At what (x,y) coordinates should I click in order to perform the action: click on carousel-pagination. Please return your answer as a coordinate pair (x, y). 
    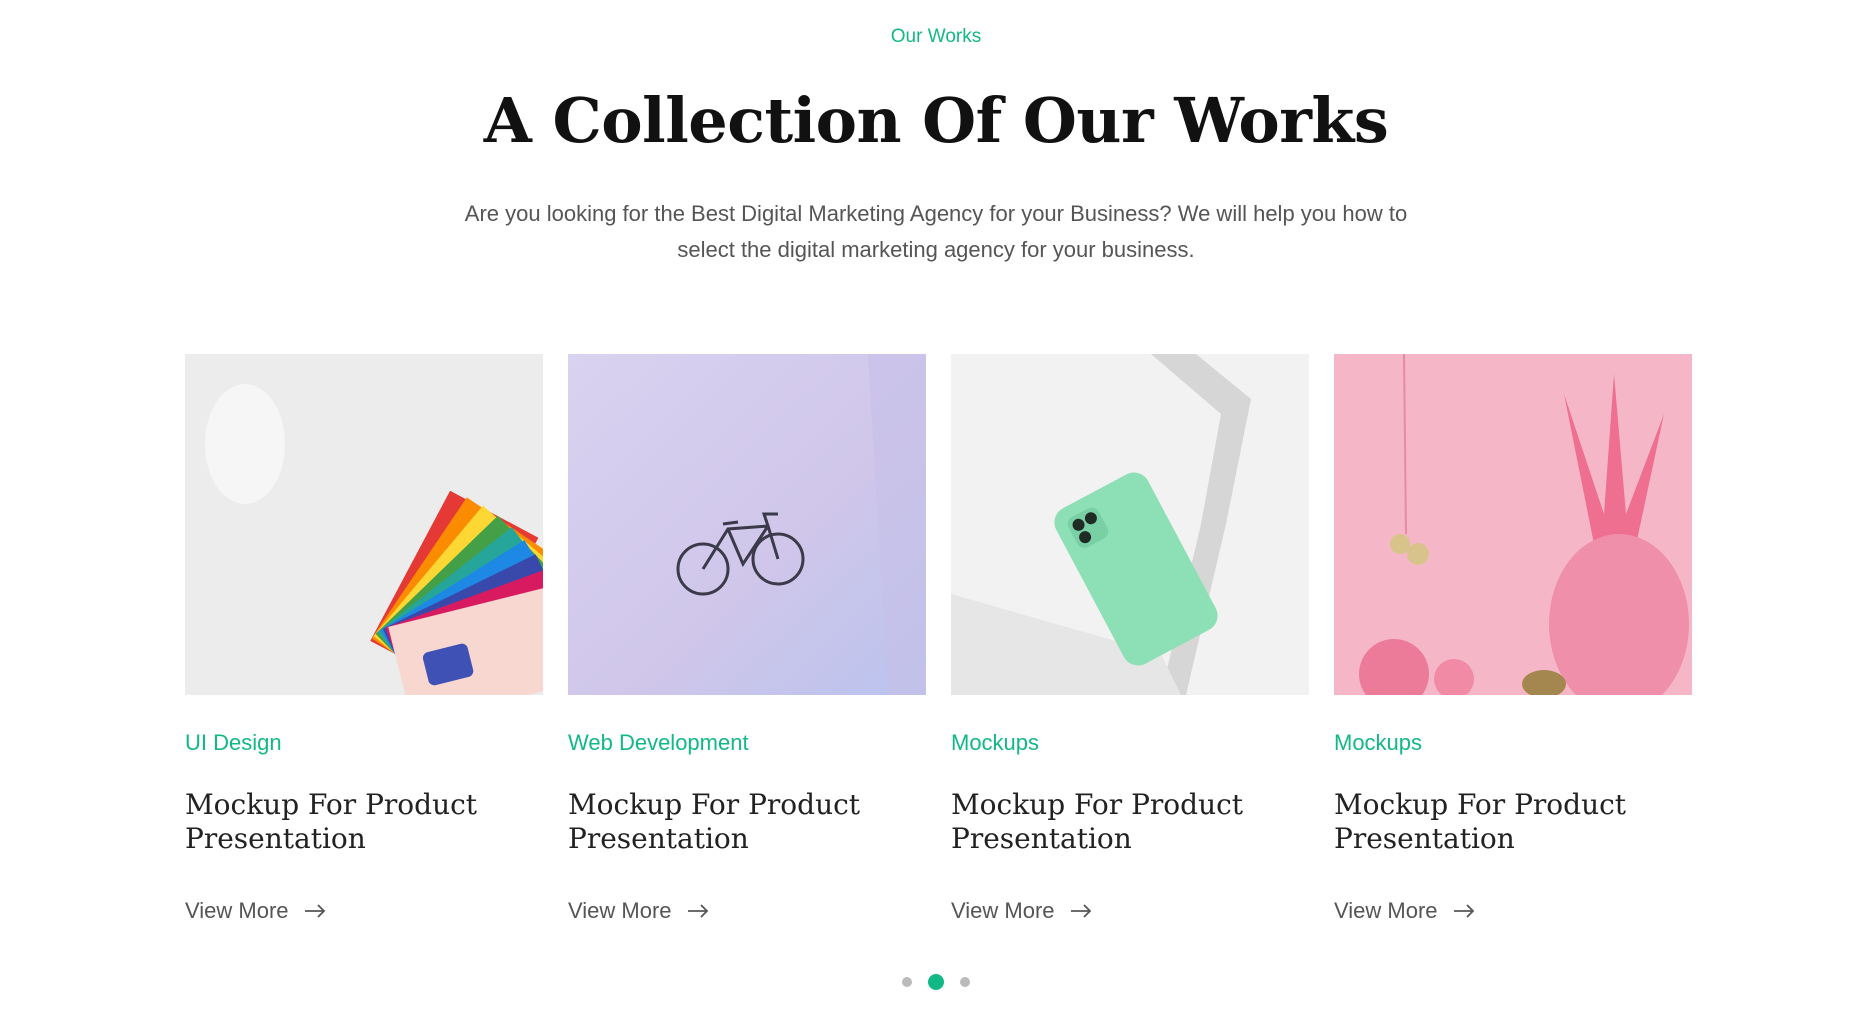
    Looking at the image, I should click on (936, 982).